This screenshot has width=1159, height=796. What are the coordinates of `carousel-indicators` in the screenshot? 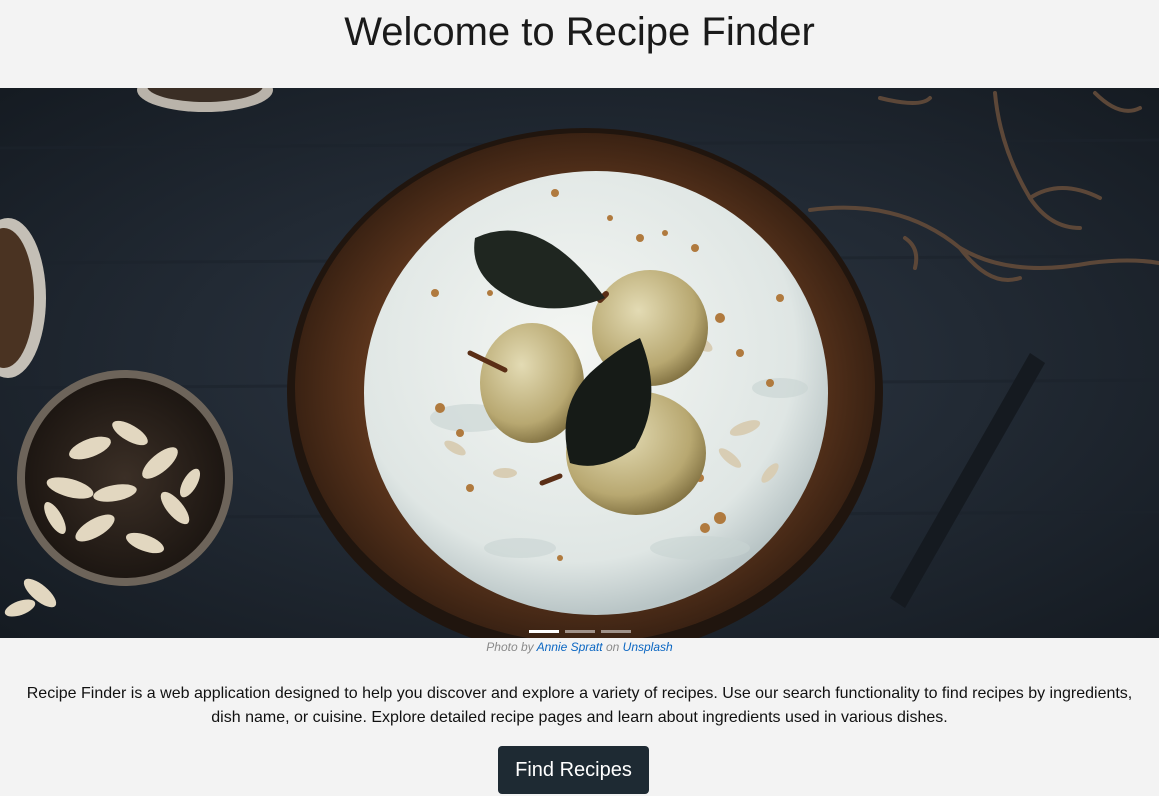 It's located at (579, 631).